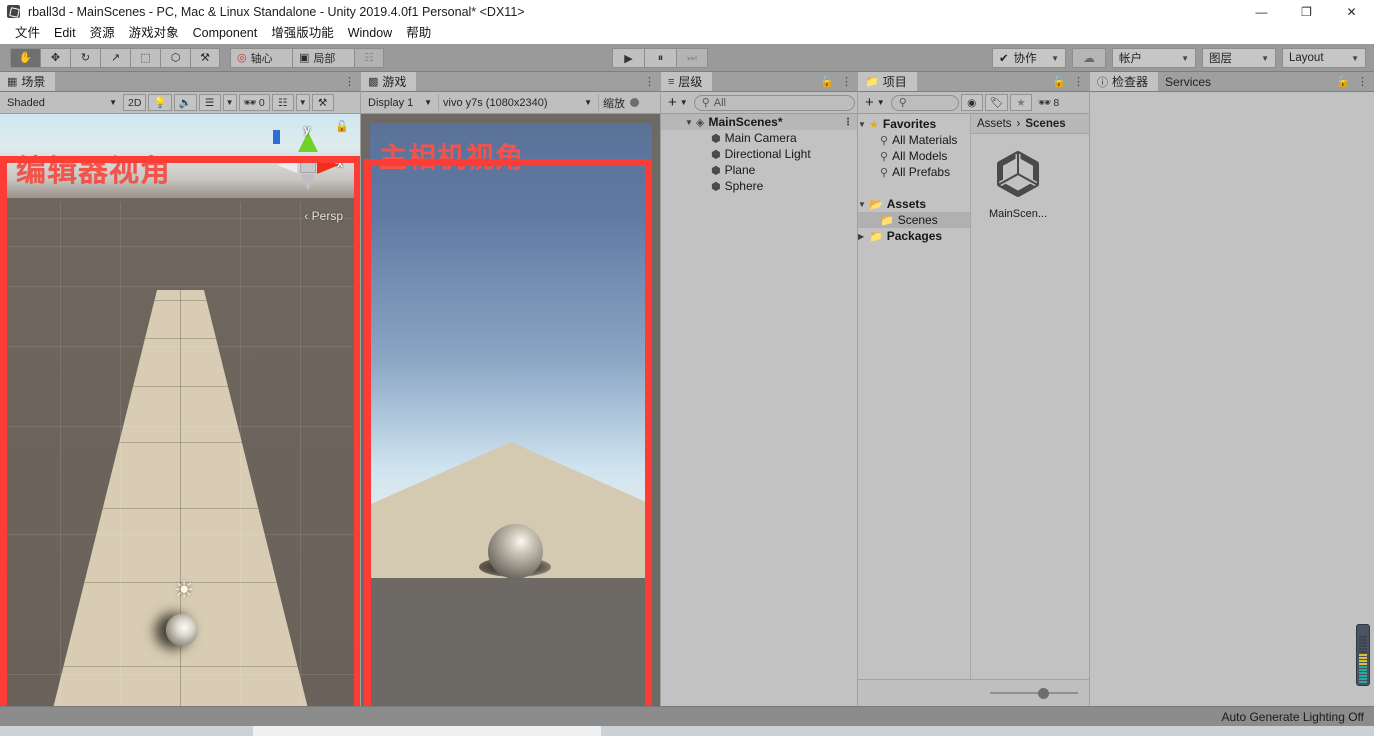  What do you see at coordinates (229, 102) in the screenshot?
I see `effects-dropdown-icon: ▼` at bounding box center [229, 102].